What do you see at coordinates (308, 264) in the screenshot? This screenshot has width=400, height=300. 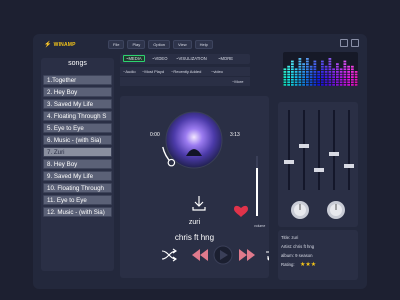 I see `rating-stars: ★★★` at bounding box center [308, 264].